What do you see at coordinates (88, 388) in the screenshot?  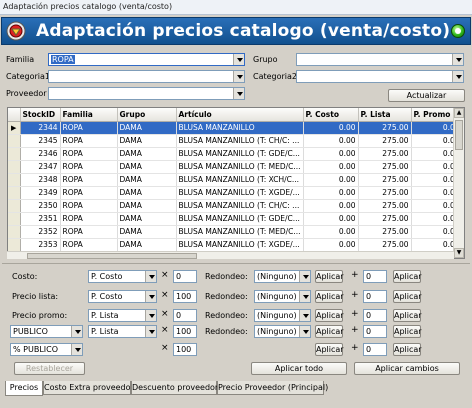 I see `tab-costo-extra-proveedor: Costo Extra proveedor` at bounding box center [88, 388].